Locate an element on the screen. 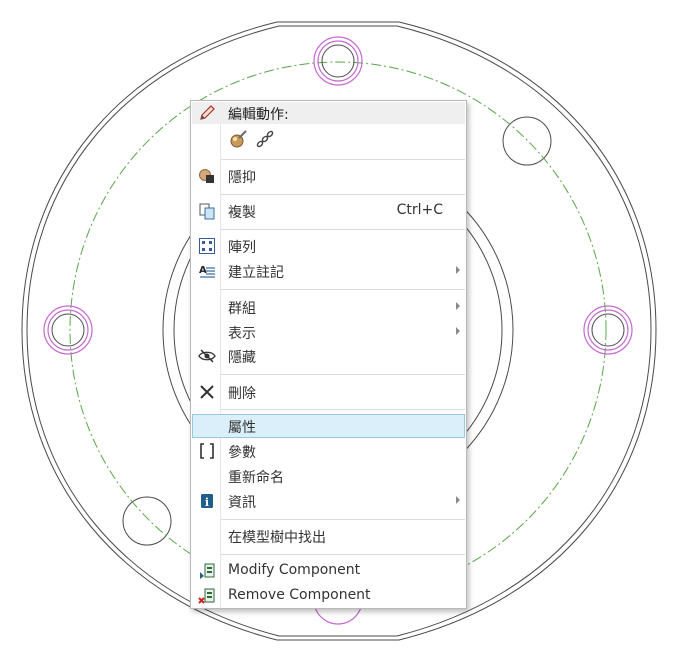  selected-hole-left is located at coordinates (68, 330).